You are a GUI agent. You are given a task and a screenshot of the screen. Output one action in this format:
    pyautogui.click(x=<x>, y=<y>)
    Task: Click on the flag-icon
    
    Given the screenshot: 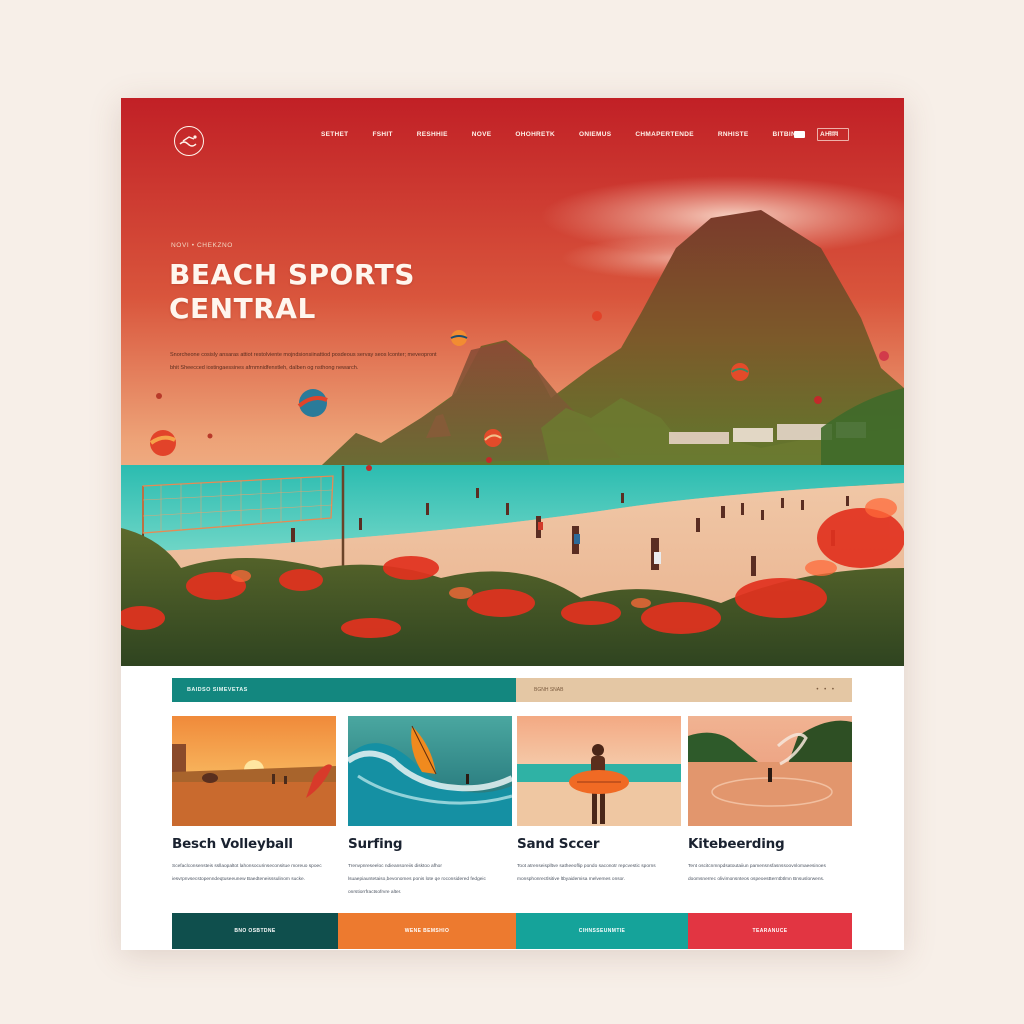 What is the action you would take?
    pyautogui.click(x=799, y=134)
    